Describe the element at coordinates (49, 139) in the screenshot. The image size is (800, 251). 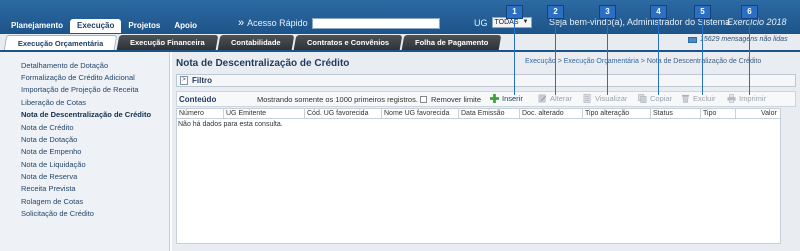
I see `sidebar-item-nota-dotacao: Nota de Dotação` at that location.